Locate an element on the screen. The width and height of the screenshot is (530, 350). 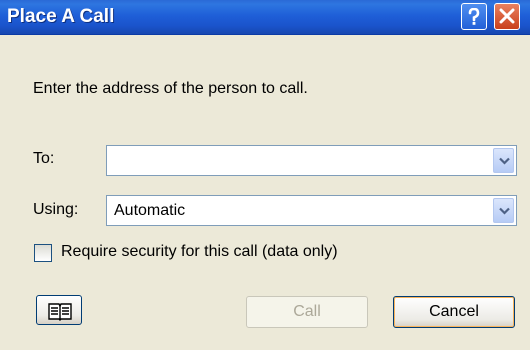
help-button is located at coordinates (474, 16).